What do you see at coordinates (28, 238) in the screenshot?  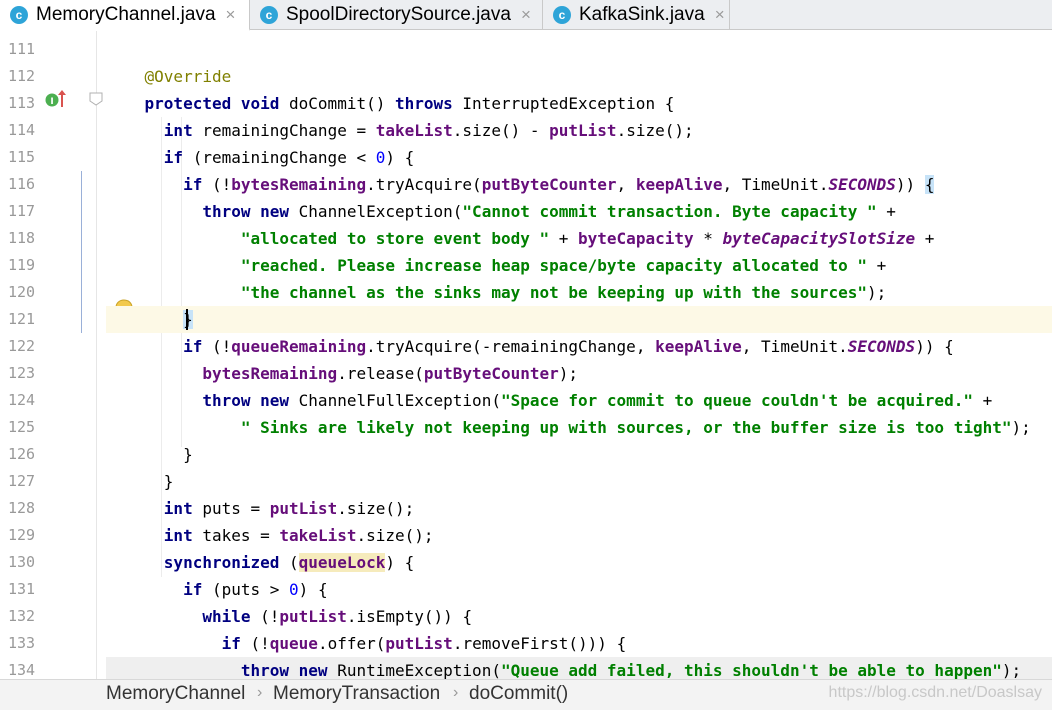 I see `line-number: 118` at bounding box center [28, 238].